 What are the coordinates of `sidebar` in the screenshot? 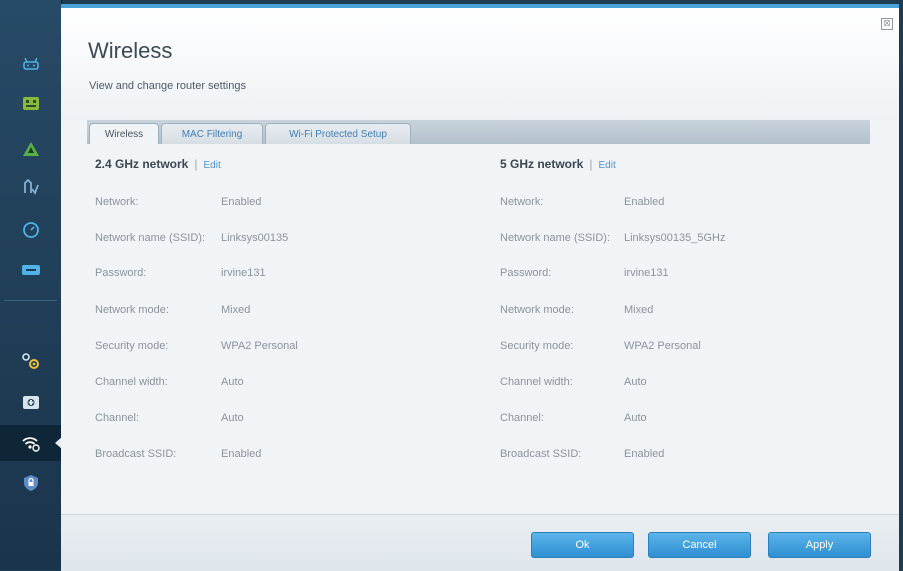 It's located at (31, 285).